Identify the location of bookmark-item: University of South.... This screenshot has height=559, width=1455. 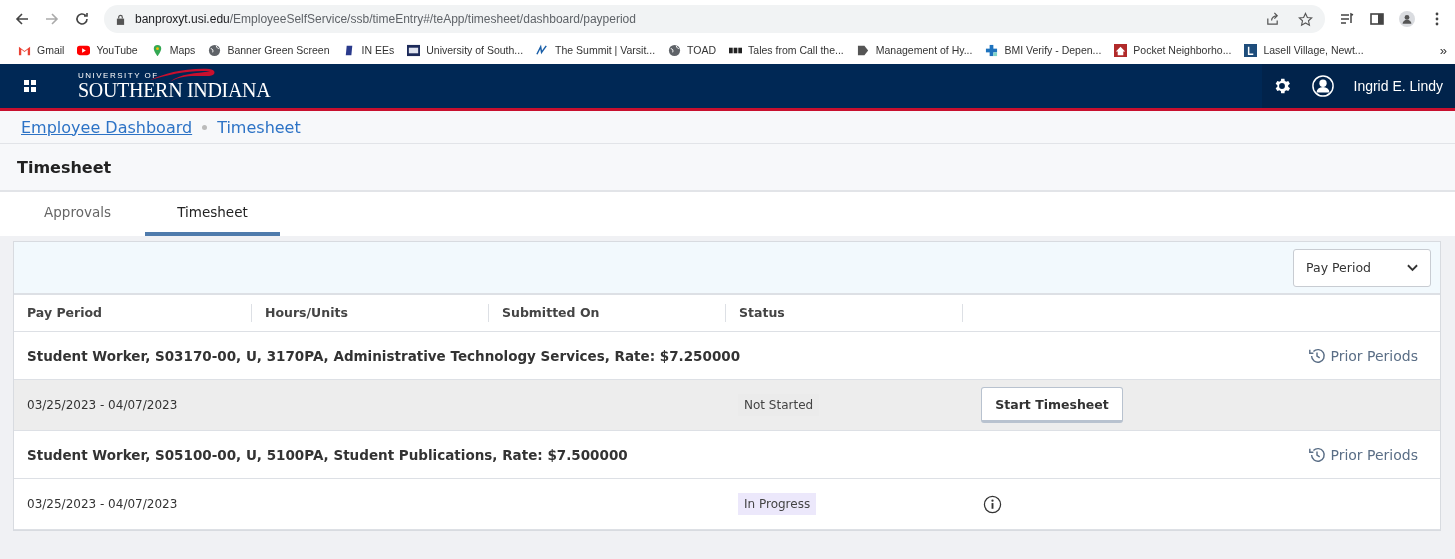
(465, 50).